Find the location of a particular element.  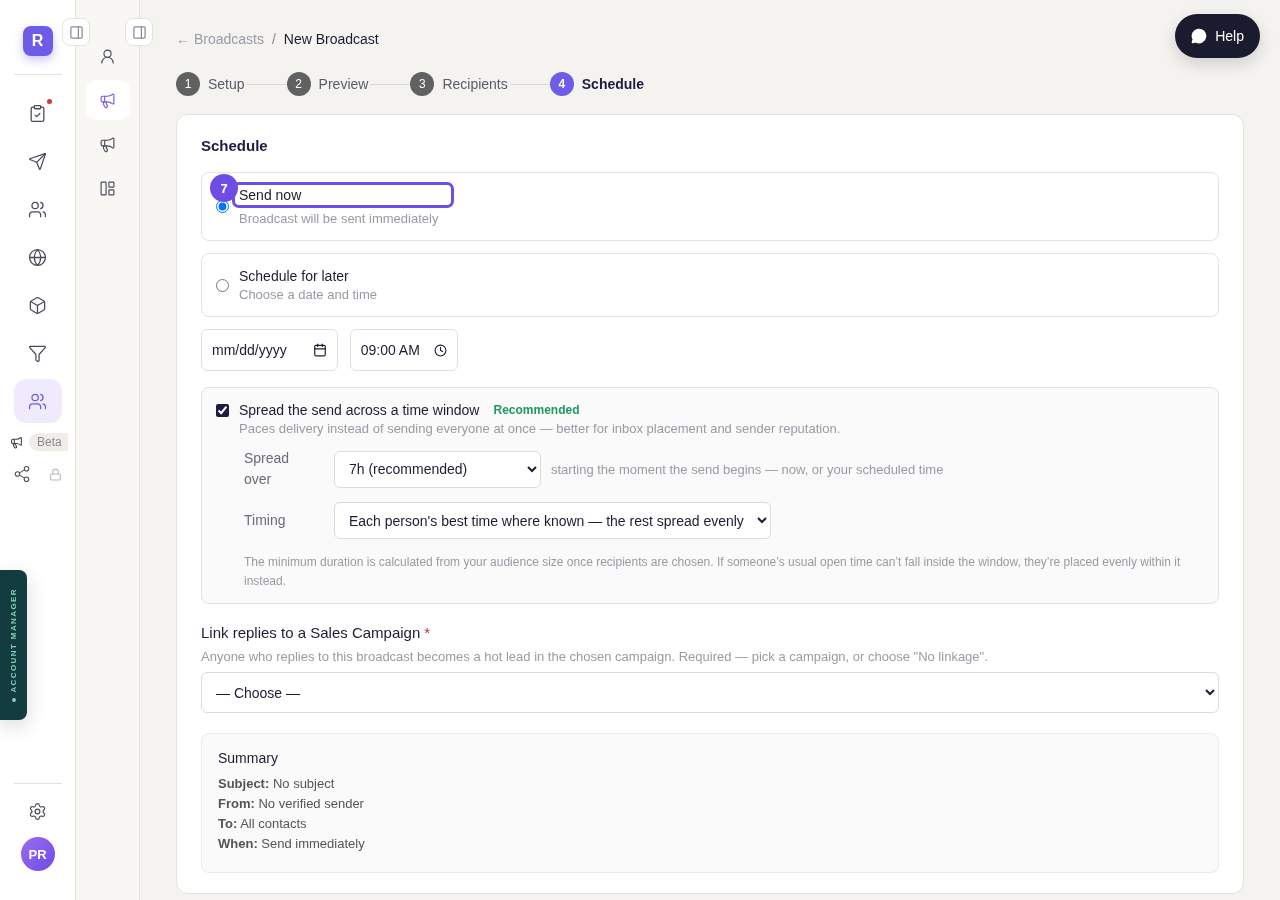

recommended-tag: Recommended is located at coordinates (536, 410).